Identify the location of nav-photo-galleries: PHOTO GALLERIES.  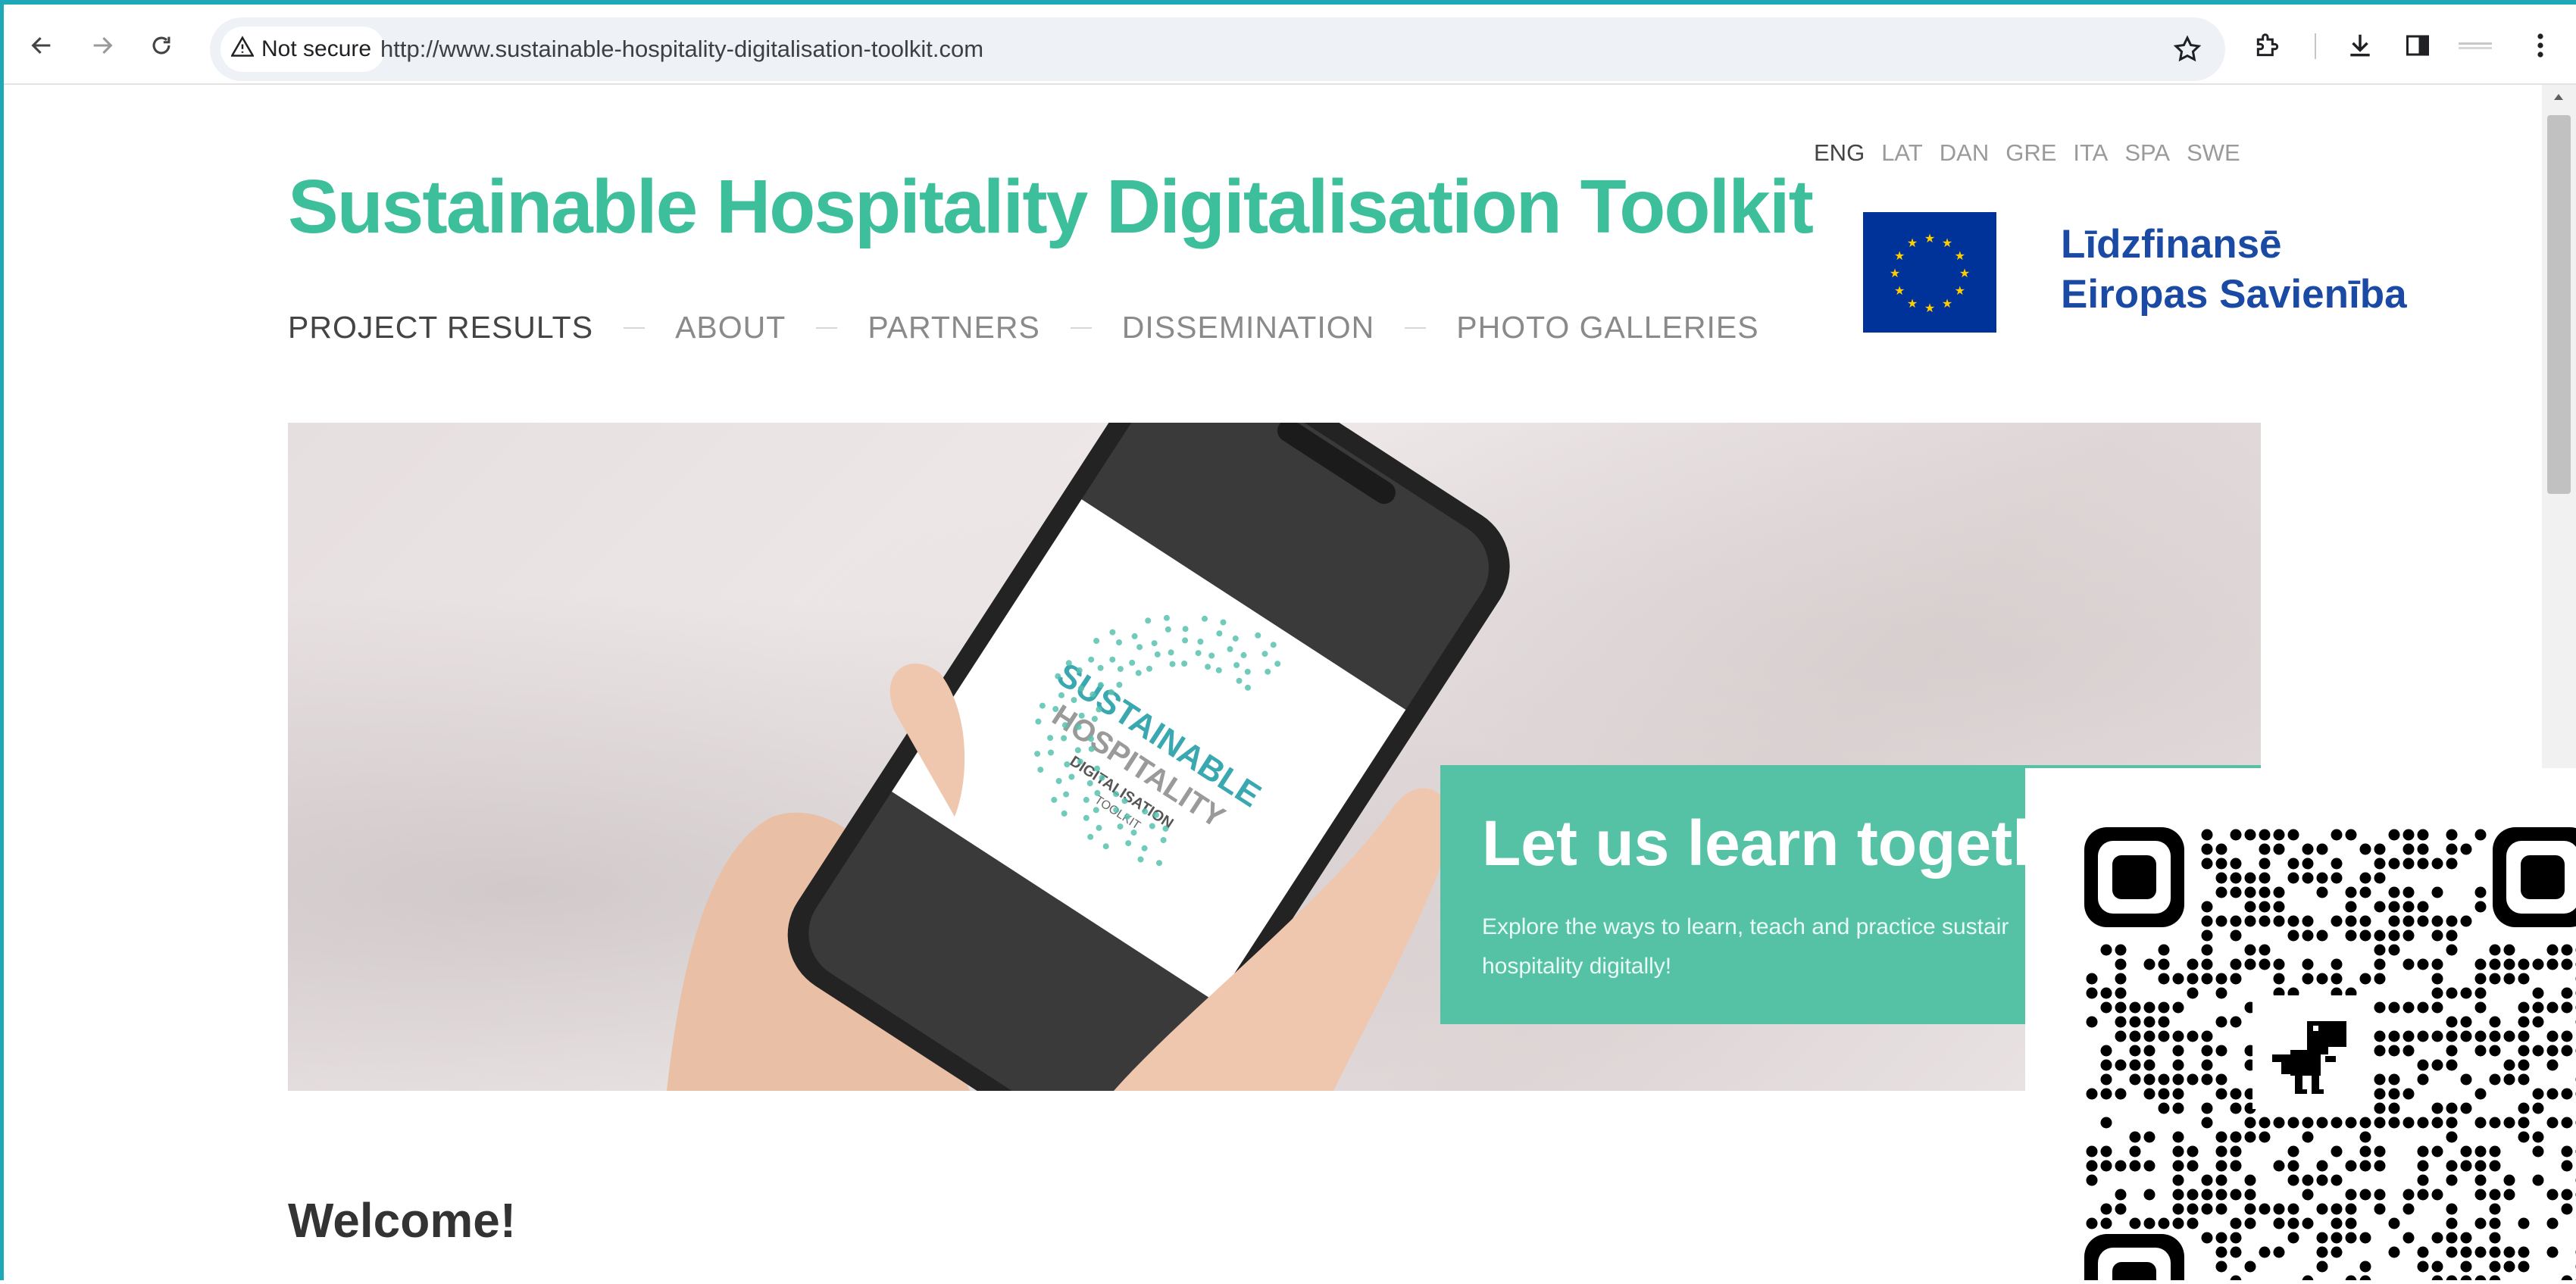
(1607, 327).